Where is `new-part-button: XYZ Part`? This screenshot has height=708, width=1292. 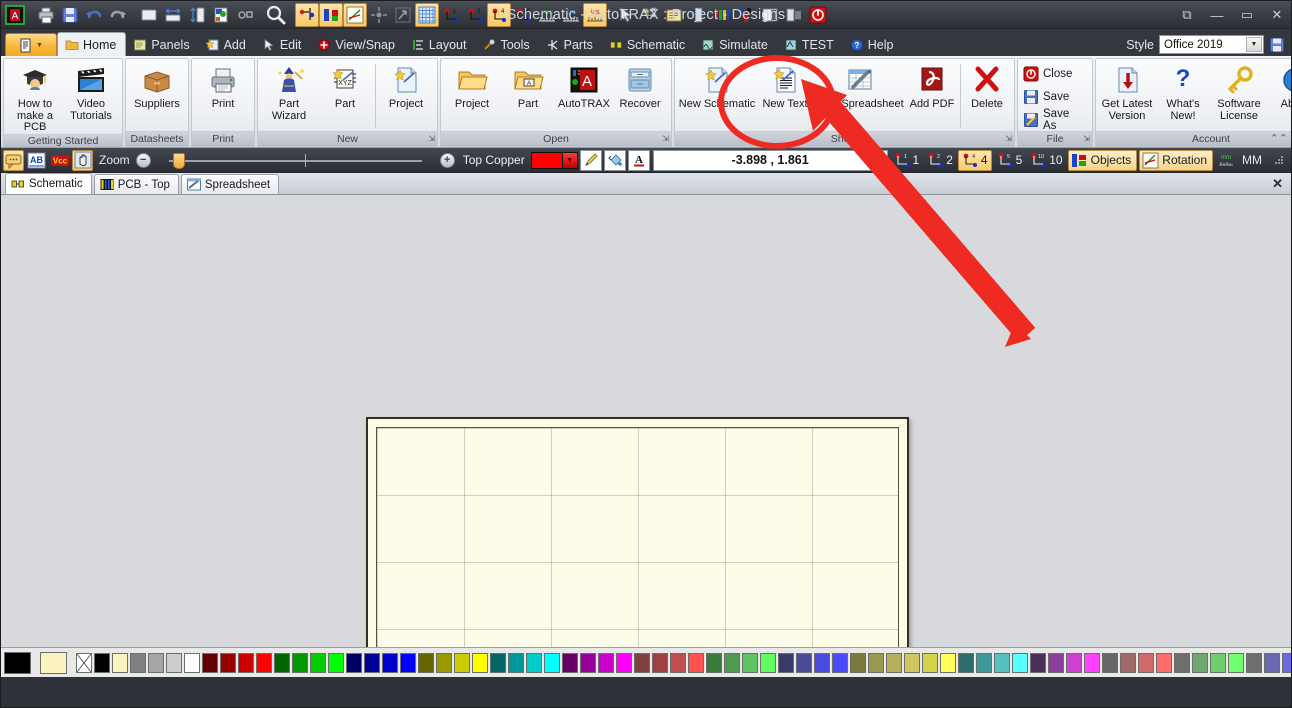
new-part-button: XYZ Part is located at coordinates (345, 95).